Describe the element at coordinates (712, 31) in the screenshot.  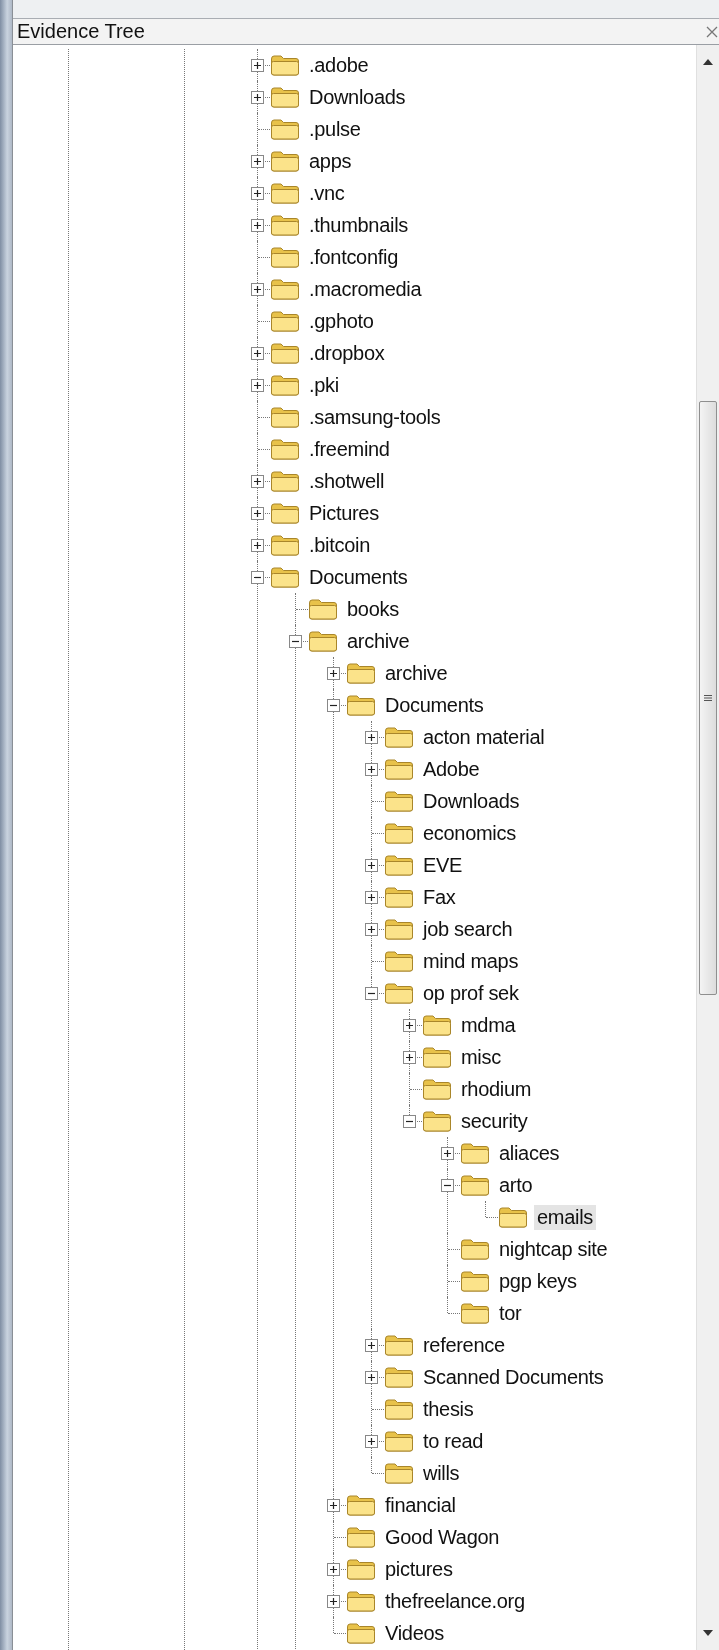
I see `close-icon` at that location.